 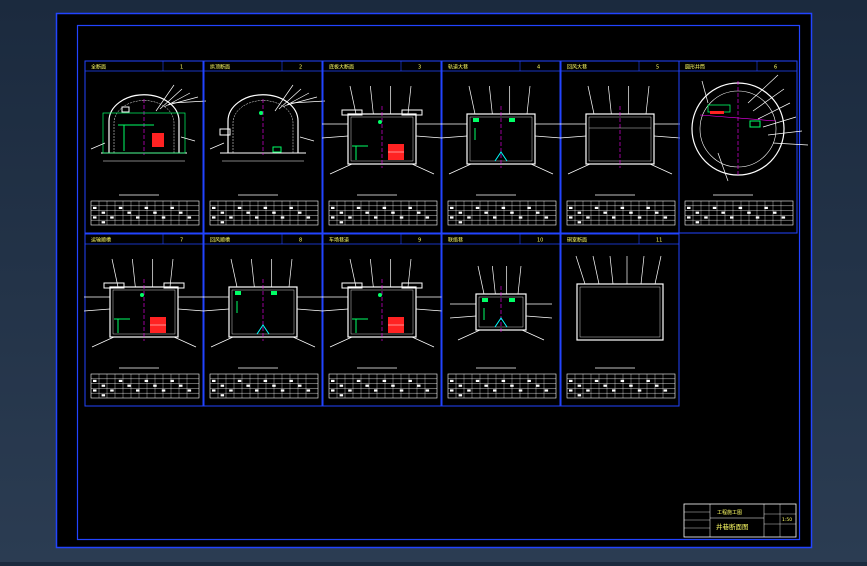 What do you see at coordinates (729, 512) in the screenshot?
I see `title-block-subtitle: 工程施工图` at bounding box center [729, 512].